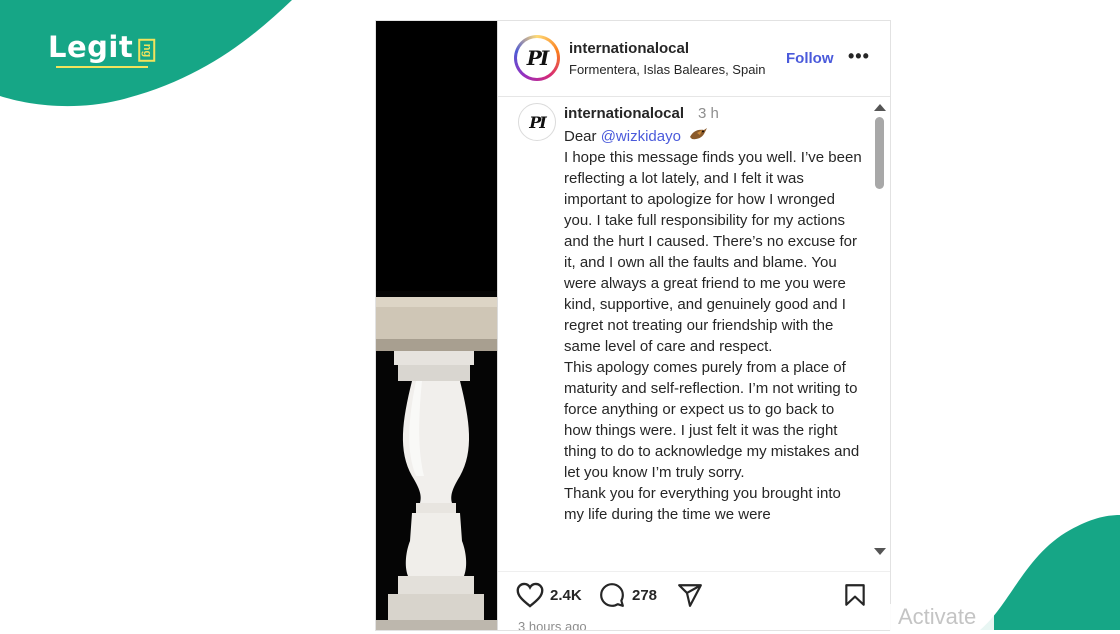 Image resolution: width=1120 pixels, height=634 pixels. I want to click on follow-button: Follow, so click(810, 58).